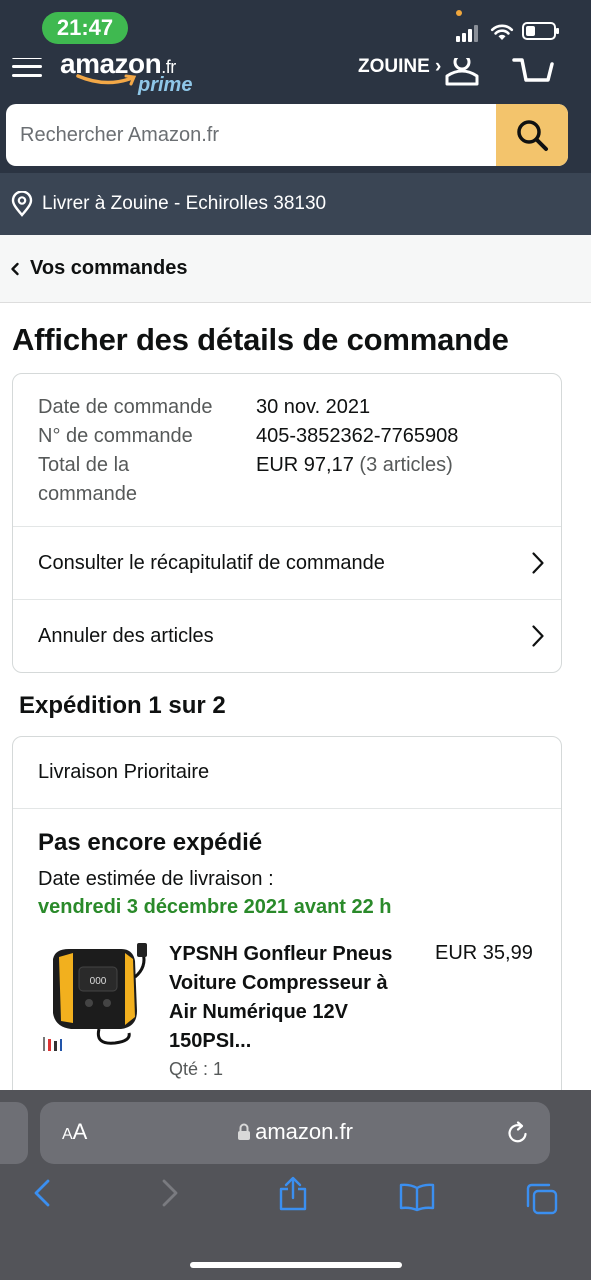  Describe the element at coordinates (122, 705) in the screenshot. I see `shipment-heading: Expédition 1 sur 2` at that location.